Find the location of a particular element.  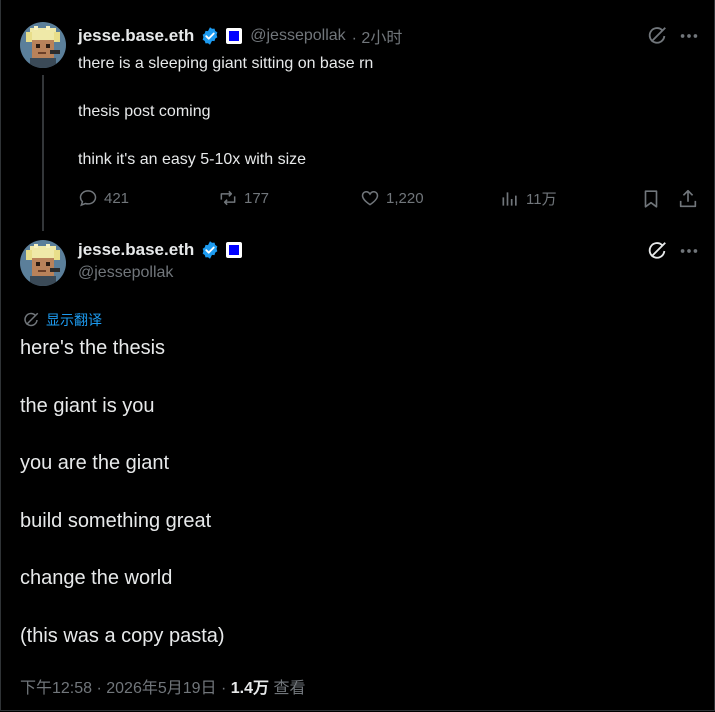

share-icon is located at coordinates (688, 199).